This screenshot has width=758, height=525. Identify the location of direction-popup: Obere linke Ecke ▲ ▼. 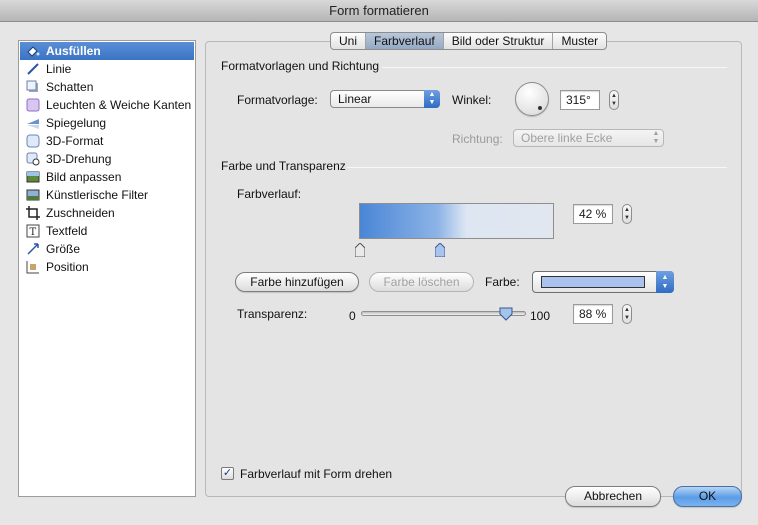
(588, 138).